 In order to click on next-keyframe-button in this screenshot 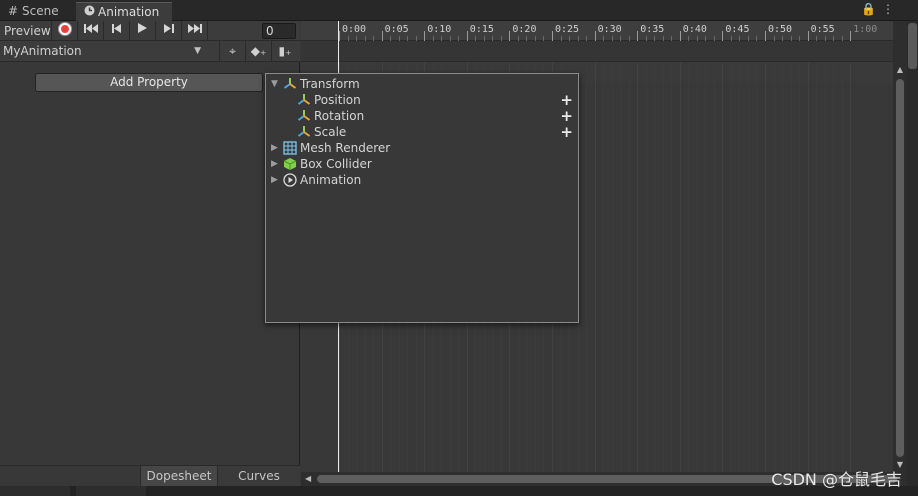, I will do `click(169, 31)`.